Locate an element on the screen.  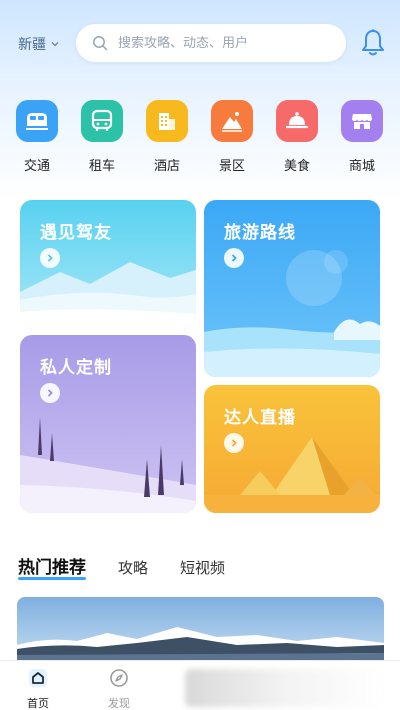
shop-icon is located at coordinates (362, 121).